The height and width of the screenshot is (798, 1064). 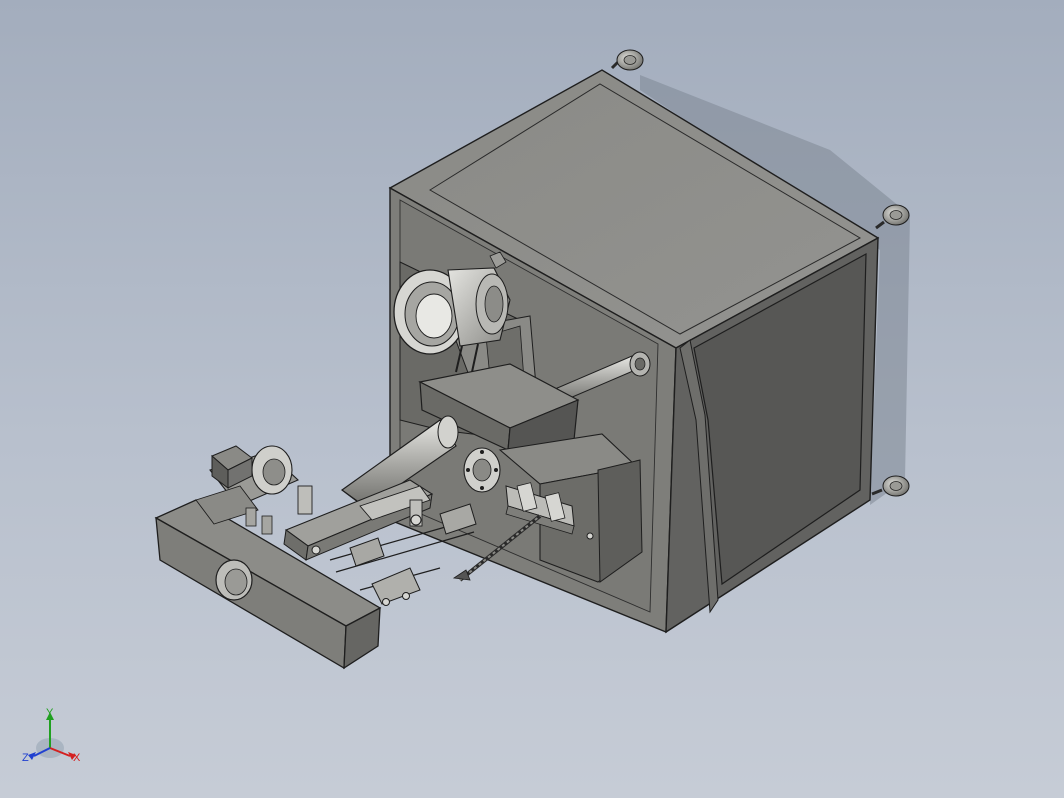 What do you see at coordinates (77, 758) in the screenshot?
I see `triad-x-label: X` at bounding box center [77, 758].